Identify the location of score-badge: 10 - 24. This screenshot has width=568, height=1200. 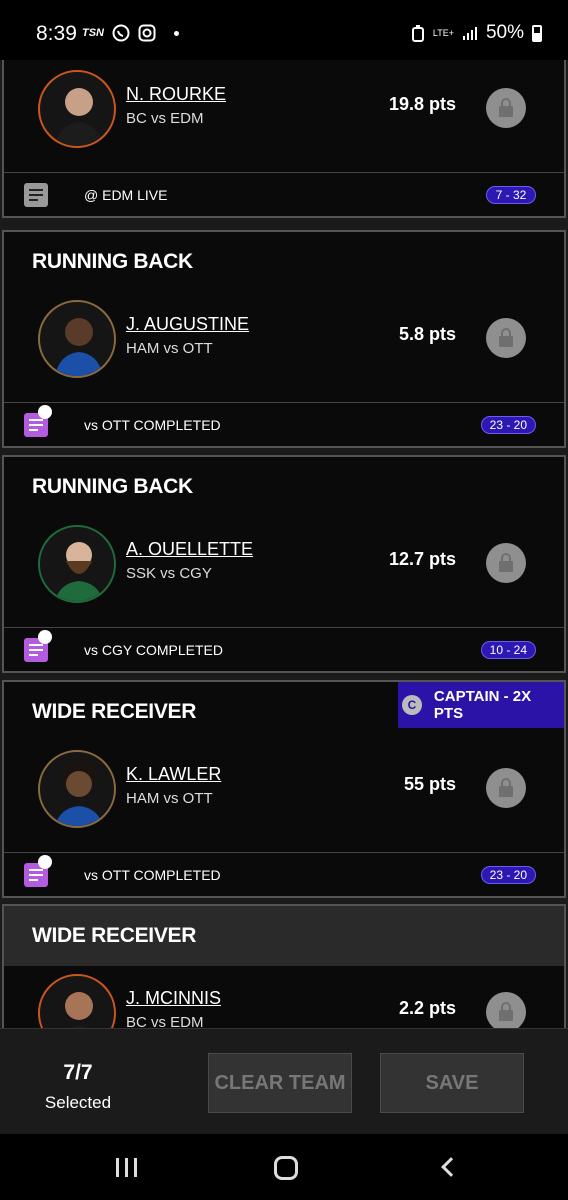
(508, 650).